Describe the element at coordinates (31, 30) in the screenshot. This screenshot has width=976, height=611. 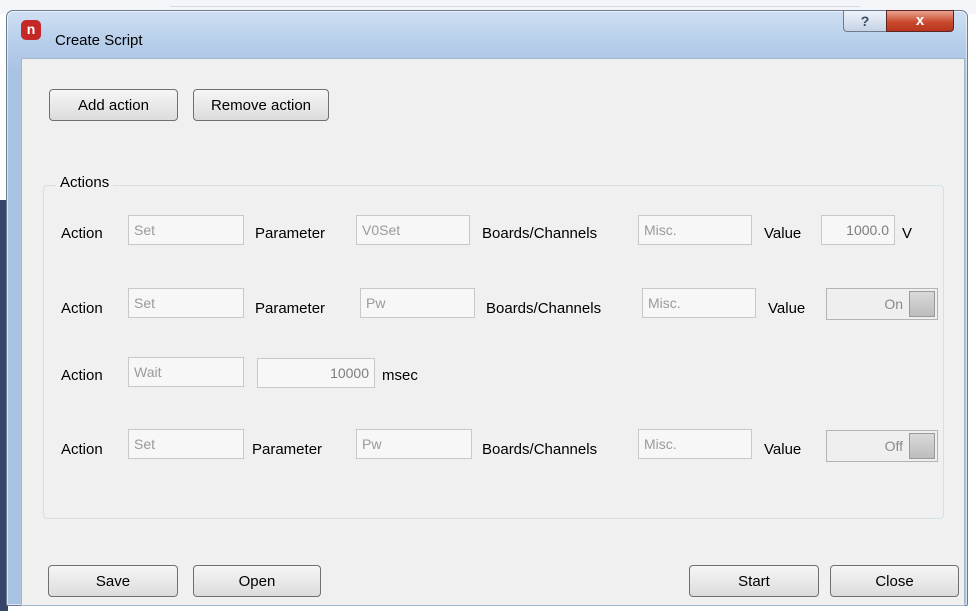
I see `n-logo-icon: n` at that location.